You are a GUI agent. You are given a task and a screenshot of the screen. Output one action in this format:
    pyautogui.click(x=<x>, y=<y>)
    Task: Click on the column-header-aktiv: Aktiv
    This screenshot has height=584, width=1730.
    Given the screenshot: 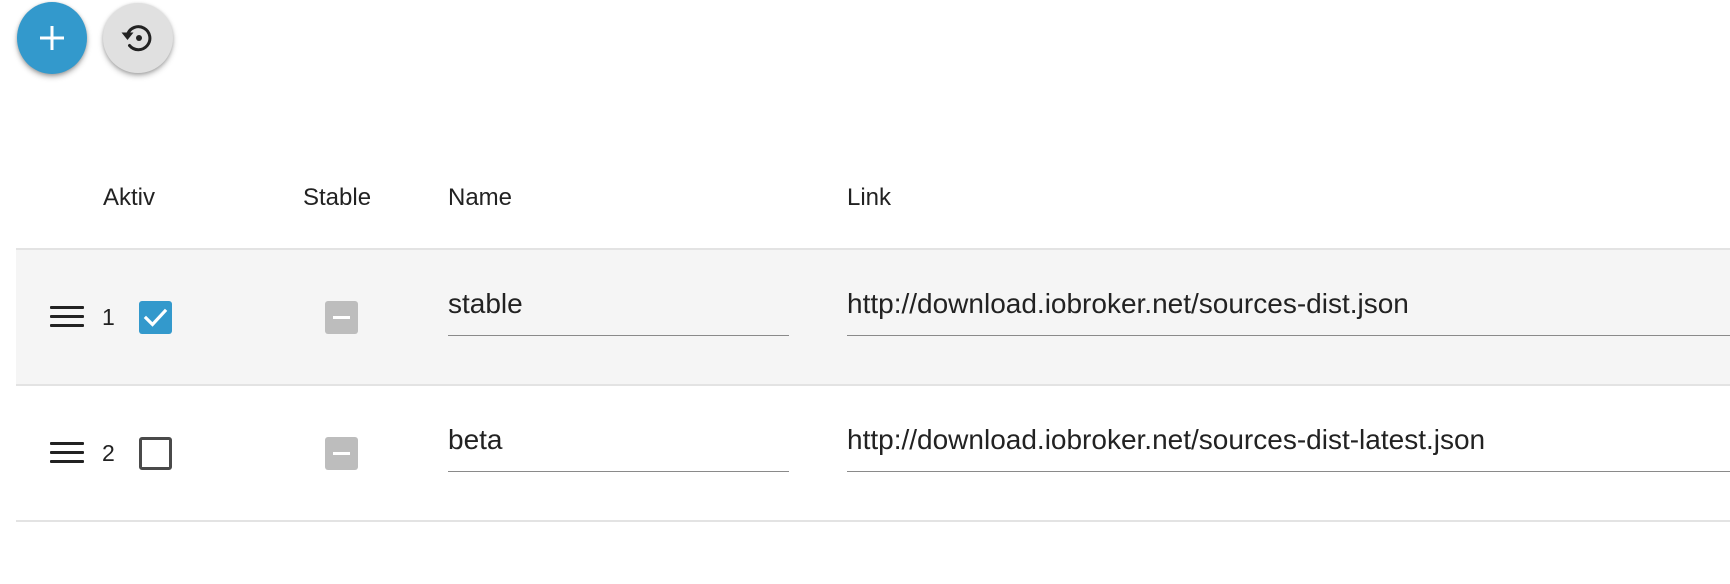 What is the action you would take?
    pyautogui.click(x=129, y=197)
    